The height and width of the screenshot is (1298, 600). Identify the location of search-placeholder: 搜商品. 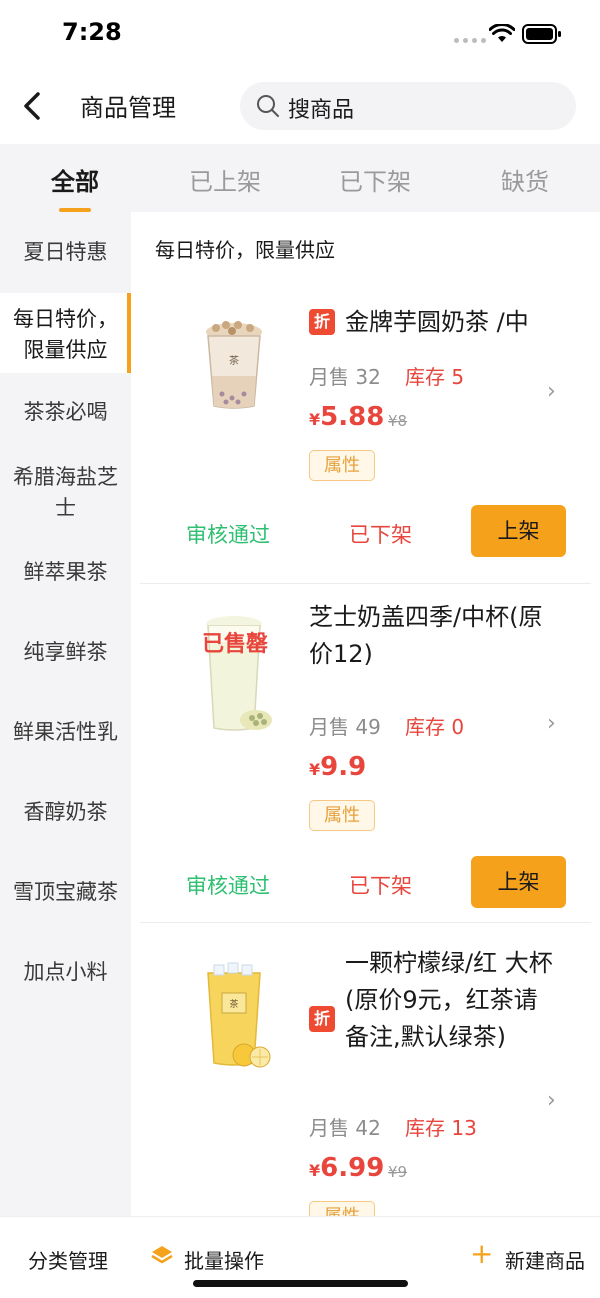
(321, 110).